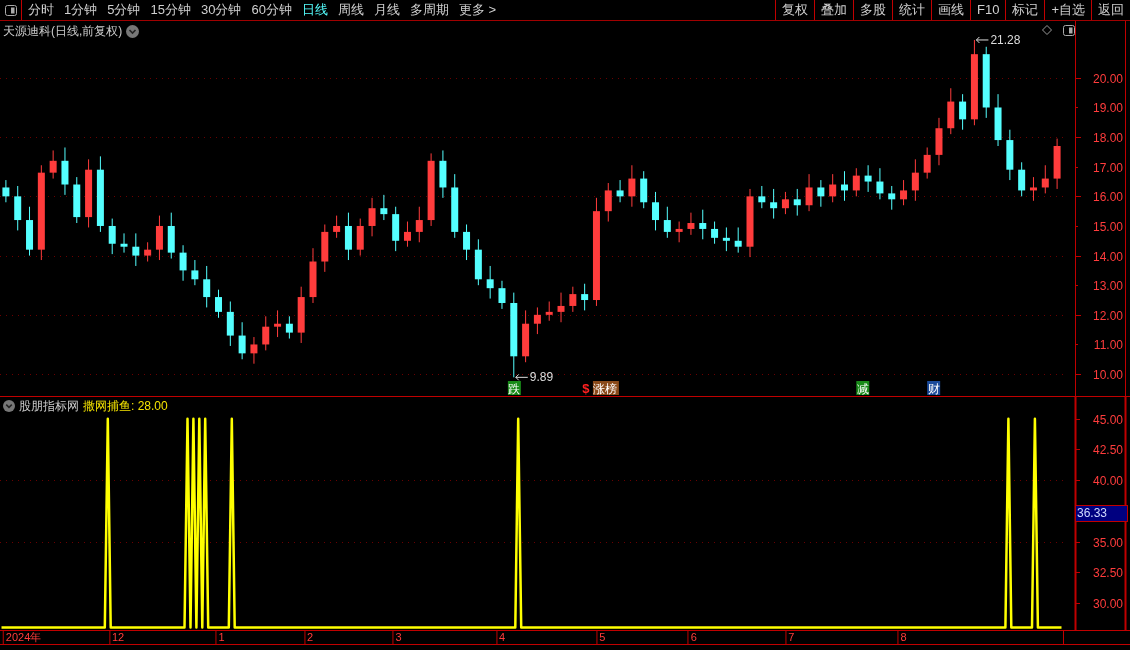  Describe the element at coordinates (1107, 375) in the screenshot. I see `axis-label: 10.00` at that location.